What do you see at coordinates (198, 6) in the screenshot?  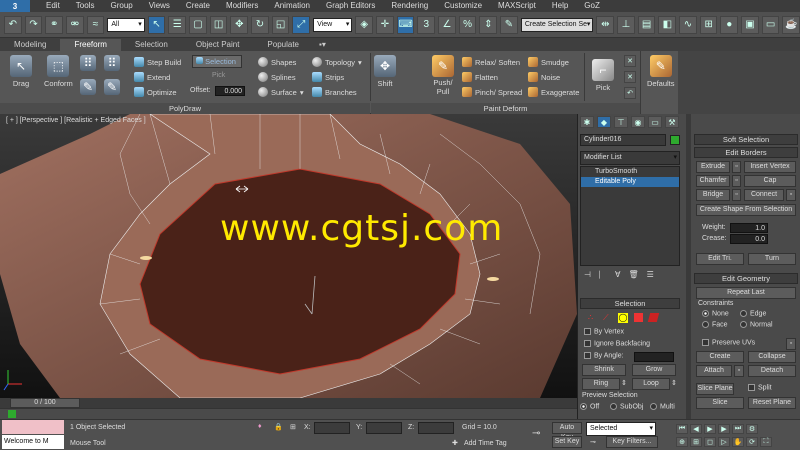 I see `menu-create: Create` at bounding box center [198, 6].